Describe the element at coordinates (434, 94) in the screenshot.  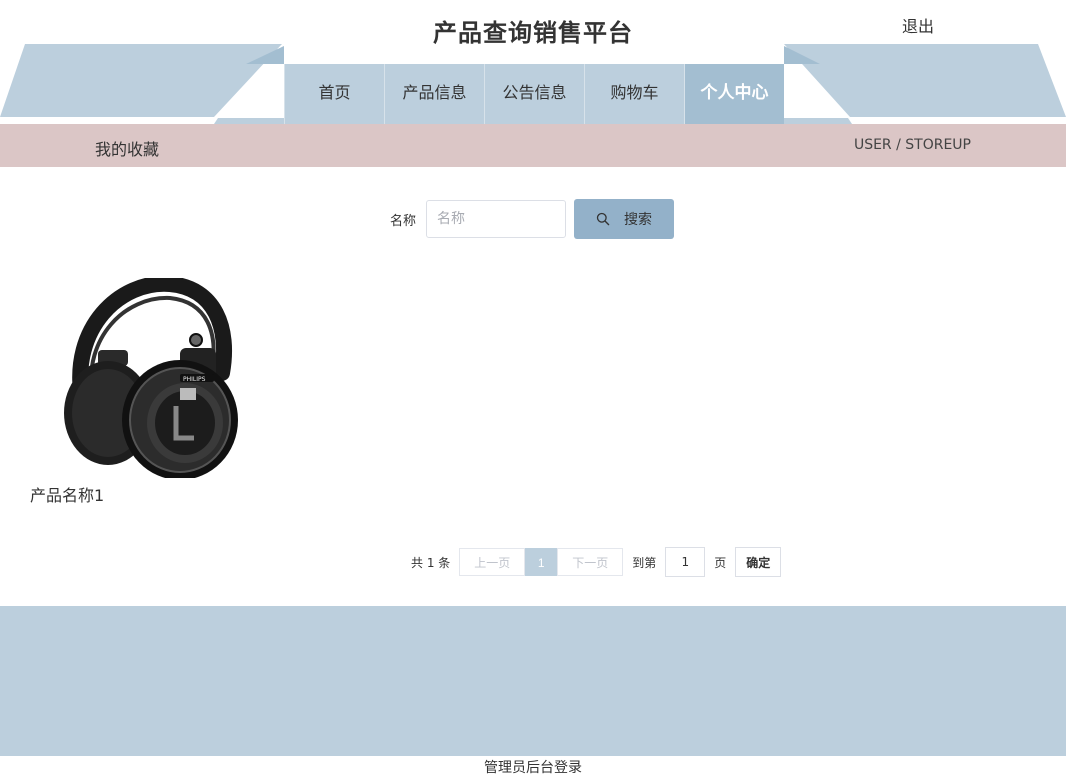
I see `nav-item-products: 产品信息` at that location.